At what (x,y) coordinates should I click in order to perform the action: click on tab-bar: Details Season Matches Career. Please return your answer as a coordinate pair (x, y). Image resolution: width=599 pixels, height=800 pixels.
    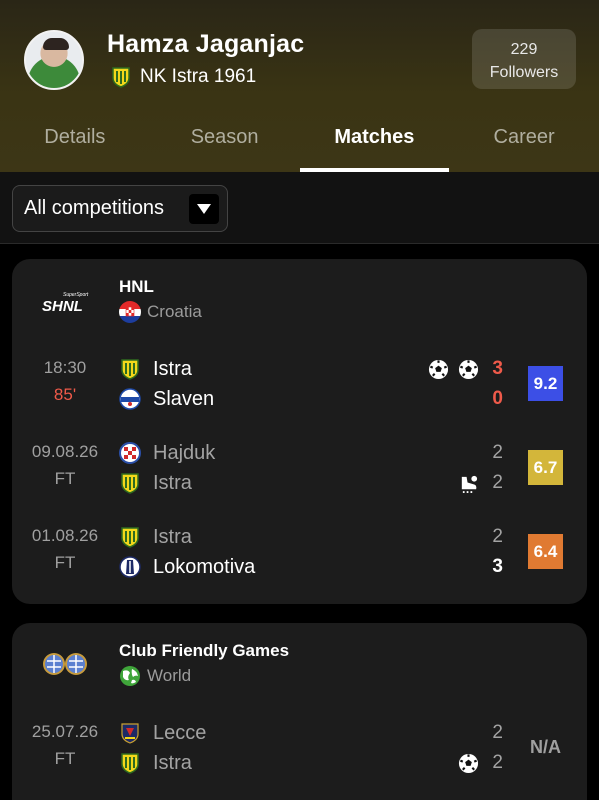
    Looking at the image, I should click on (299, 144).